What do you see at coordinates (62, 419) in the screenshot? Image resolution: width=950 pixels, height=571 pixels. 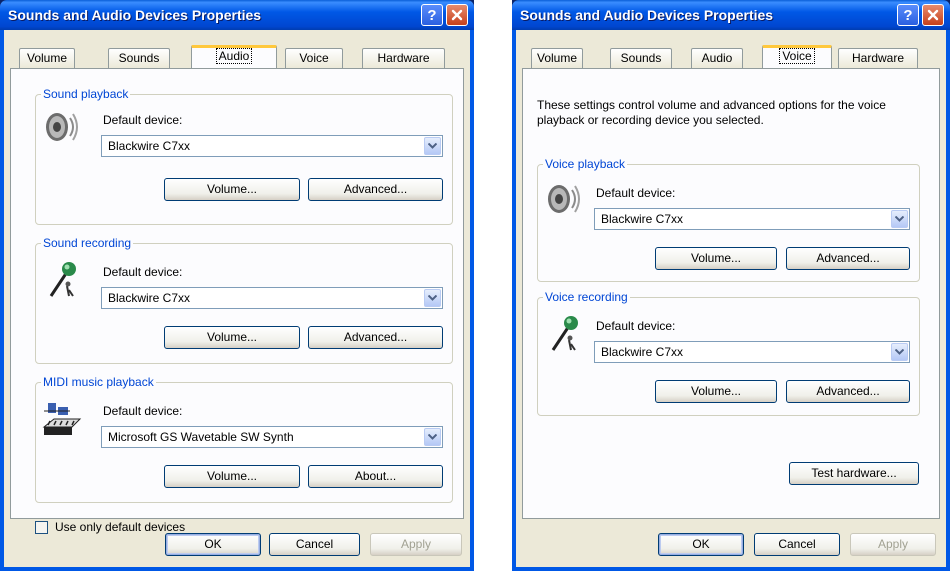 I see `midi-keyboard-icon` at bounding box center [62, 419].